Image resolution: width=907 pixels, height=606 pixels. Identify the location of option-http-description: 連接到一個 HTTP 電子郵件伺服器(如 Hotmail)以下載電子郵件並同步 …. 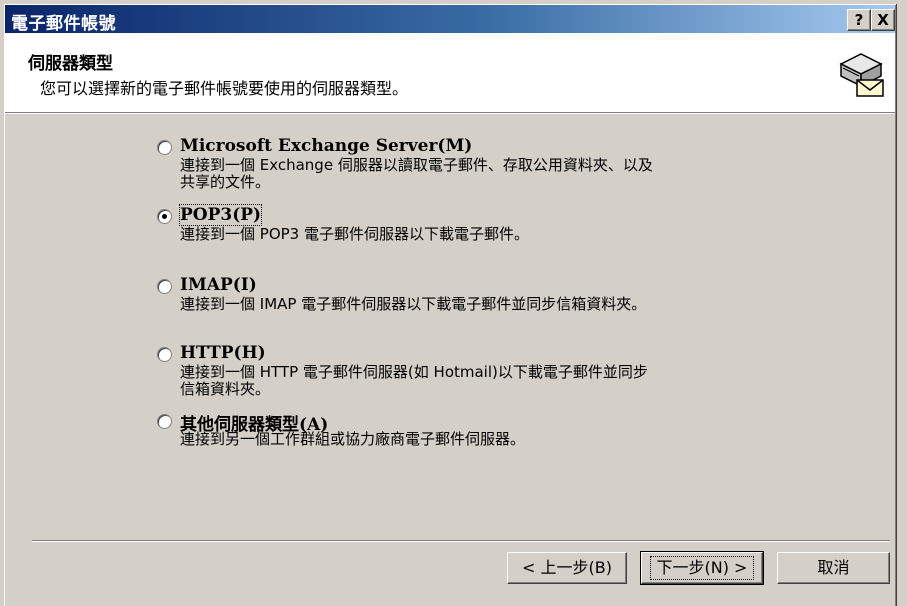
(414, 380).